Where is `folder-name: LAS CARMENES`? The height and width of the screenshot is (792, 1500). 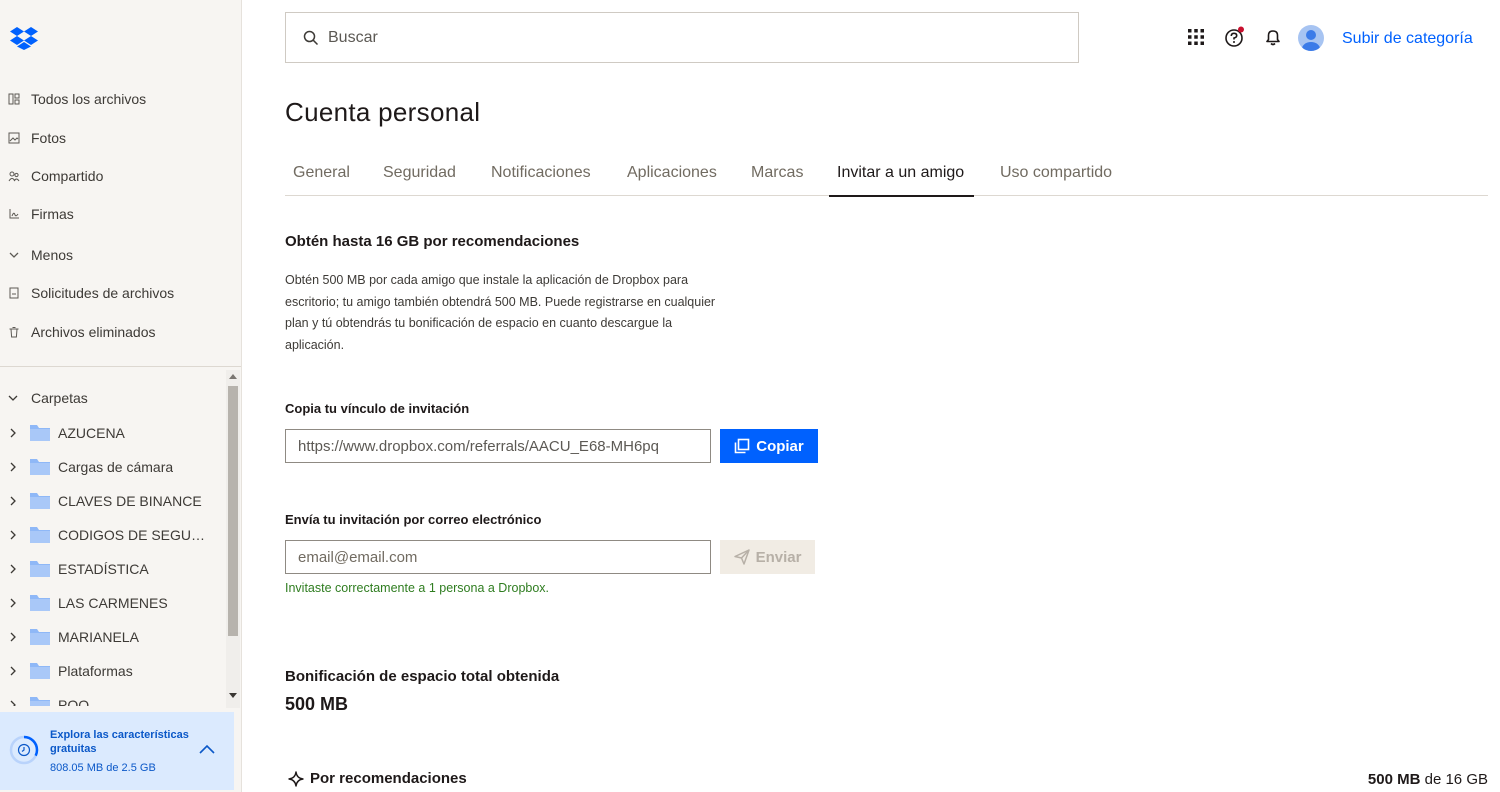
folder-name: LAS CARMENES is located at coordinates (113, 603).